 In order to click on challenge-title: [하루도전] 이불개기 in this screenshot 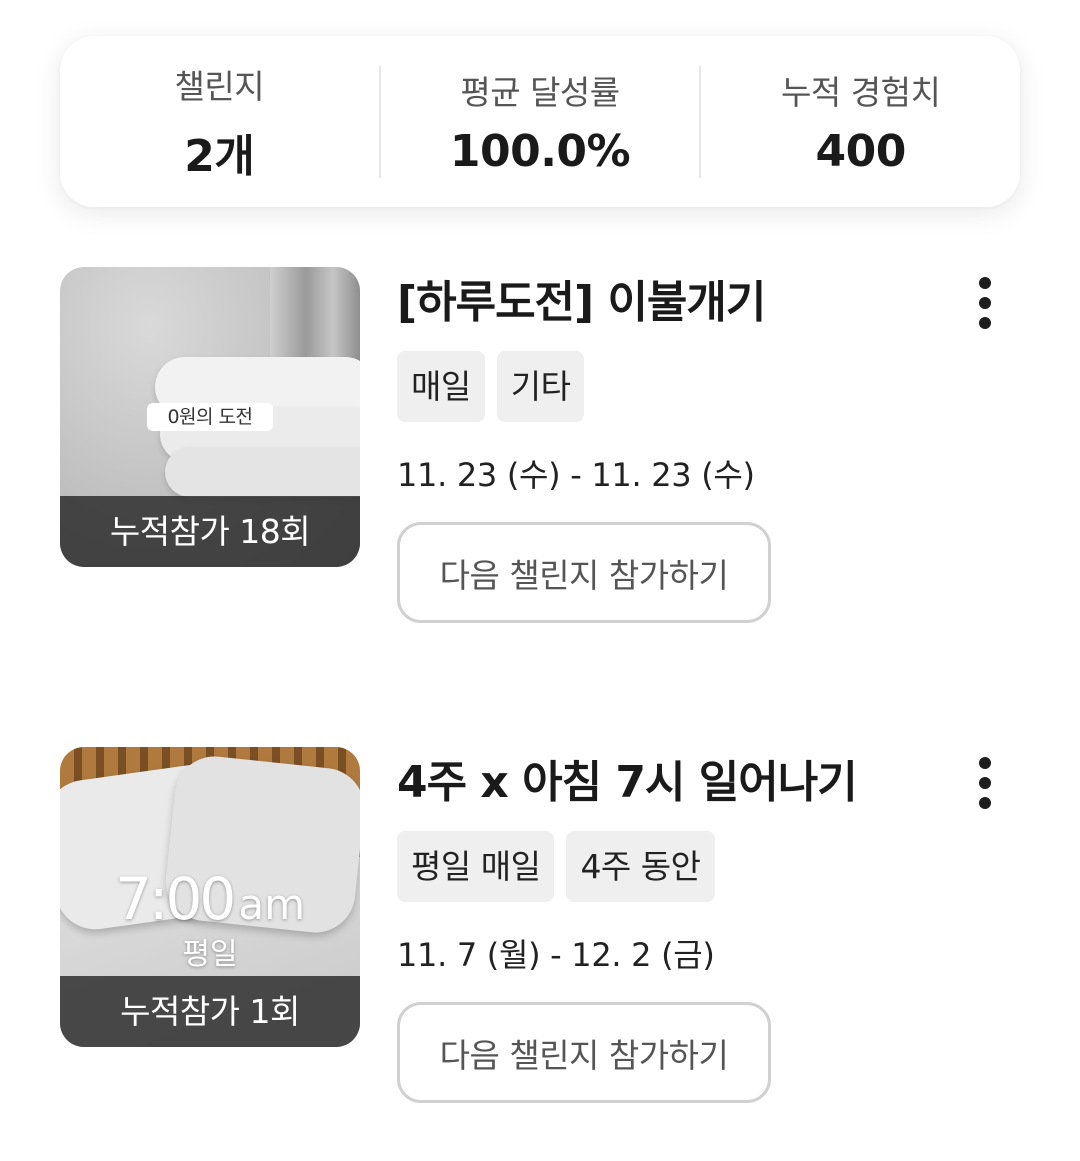, I will do `click(697, 303)`.